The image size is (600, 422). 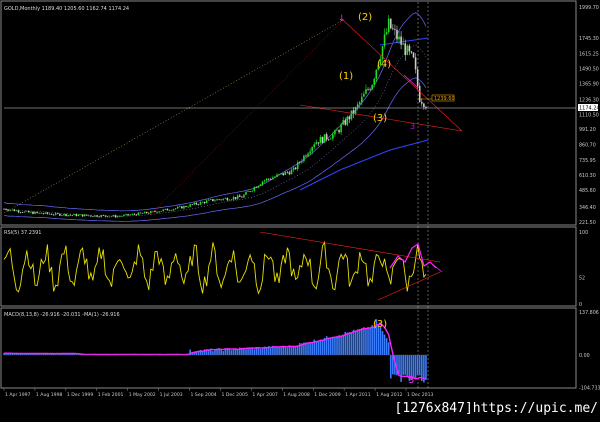 I want to click on time-axis-label: 1 Apr 2007, so click(x=265, y=395).